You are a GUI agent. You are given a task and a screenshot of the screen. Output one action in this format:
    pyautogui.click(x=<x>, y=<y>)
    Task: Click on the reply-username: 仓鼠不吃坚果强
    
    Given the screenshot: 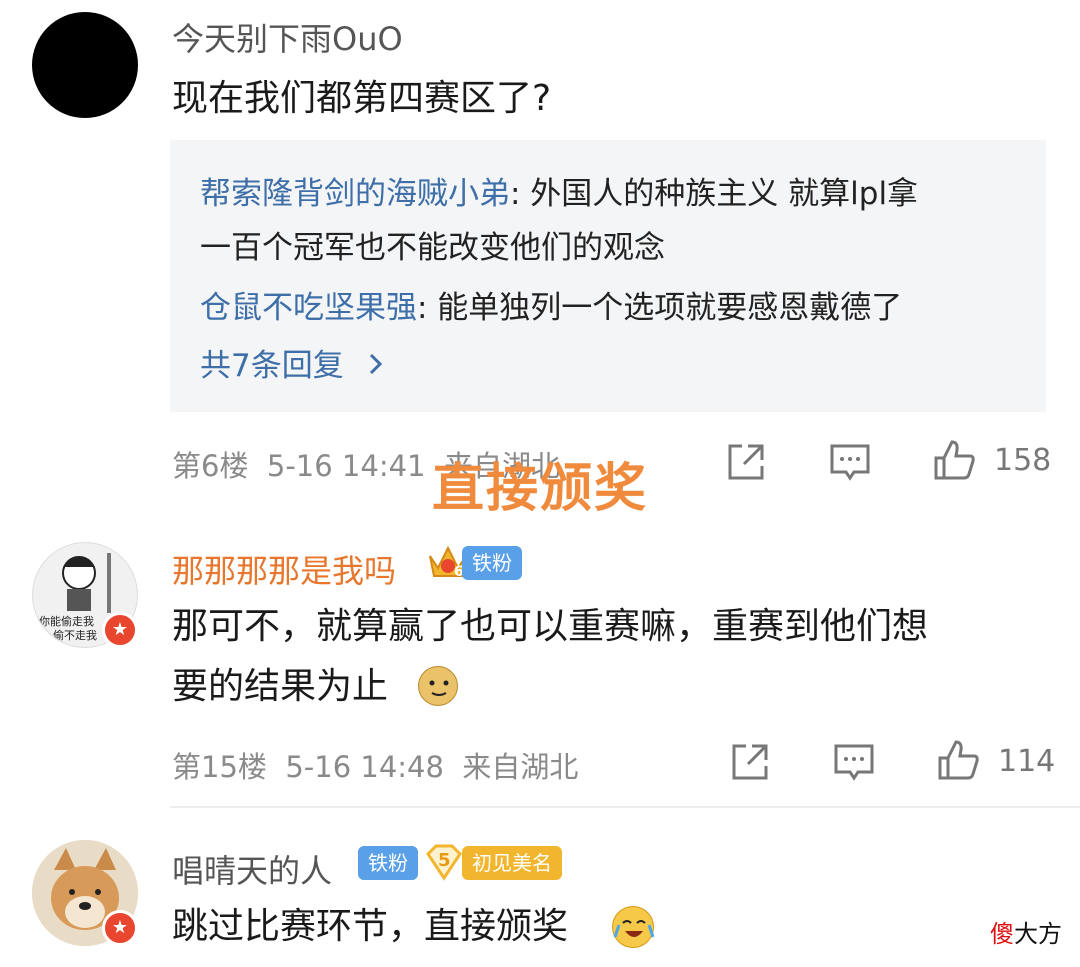 What is the action you would take?
    pyautogui.click(x=308, y=308)
    